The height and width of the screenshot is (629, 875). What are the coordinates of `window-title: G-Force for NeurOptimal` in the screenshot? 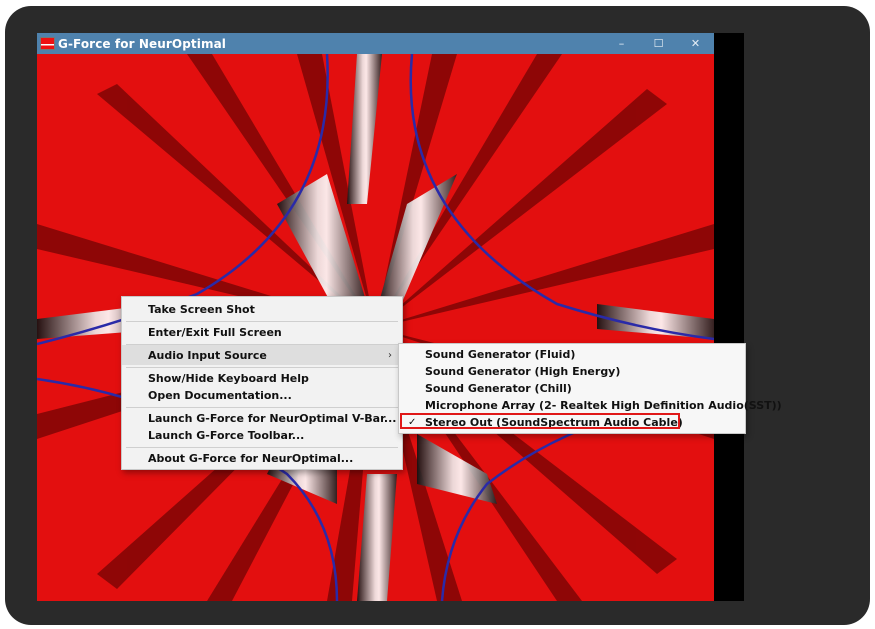 It's located at (142, 43).